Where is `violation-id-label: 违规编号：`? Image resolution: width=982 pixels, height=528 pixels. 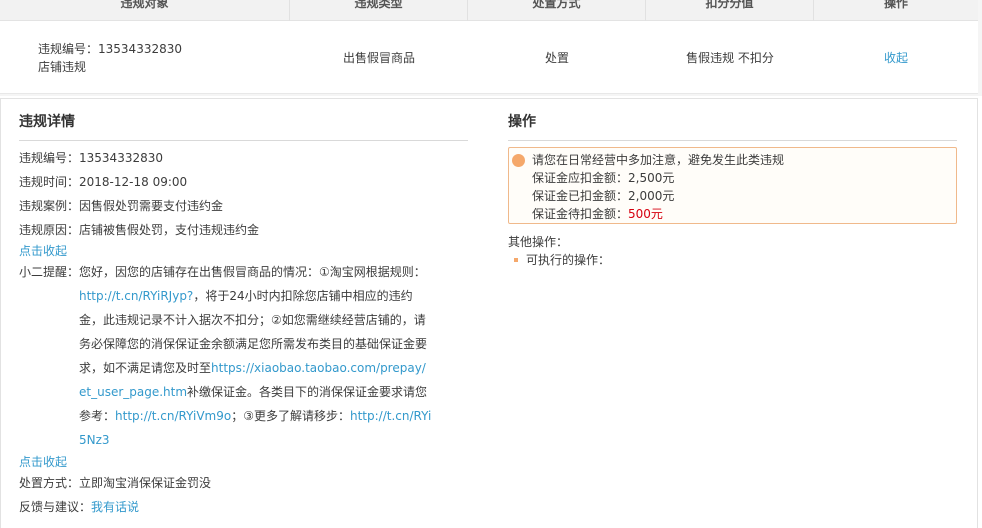
violation-id-label: 违规编号： is located at coordinates (68, 48).